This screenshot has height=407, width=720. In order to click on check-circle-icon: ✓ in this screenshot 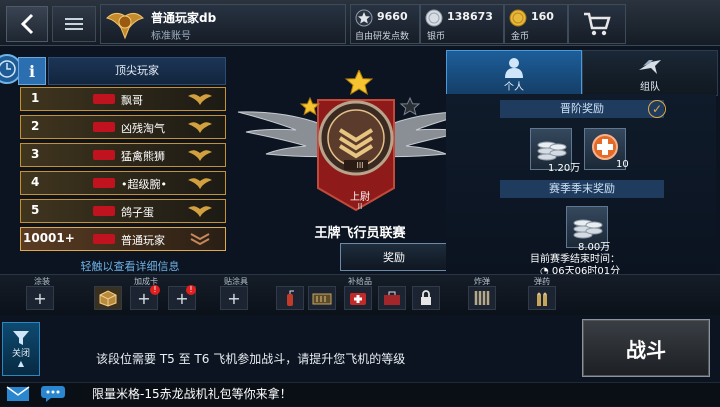, I will do `click(657, 109)`.